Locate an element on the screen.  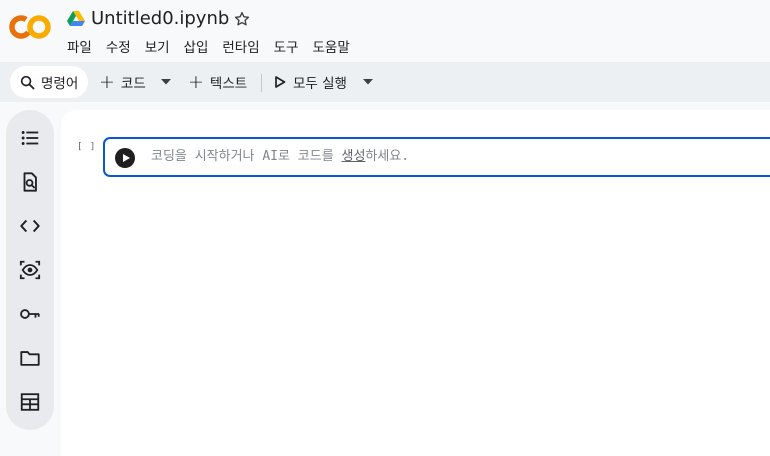
sidebar-variables is located at coordinates (30, 270).